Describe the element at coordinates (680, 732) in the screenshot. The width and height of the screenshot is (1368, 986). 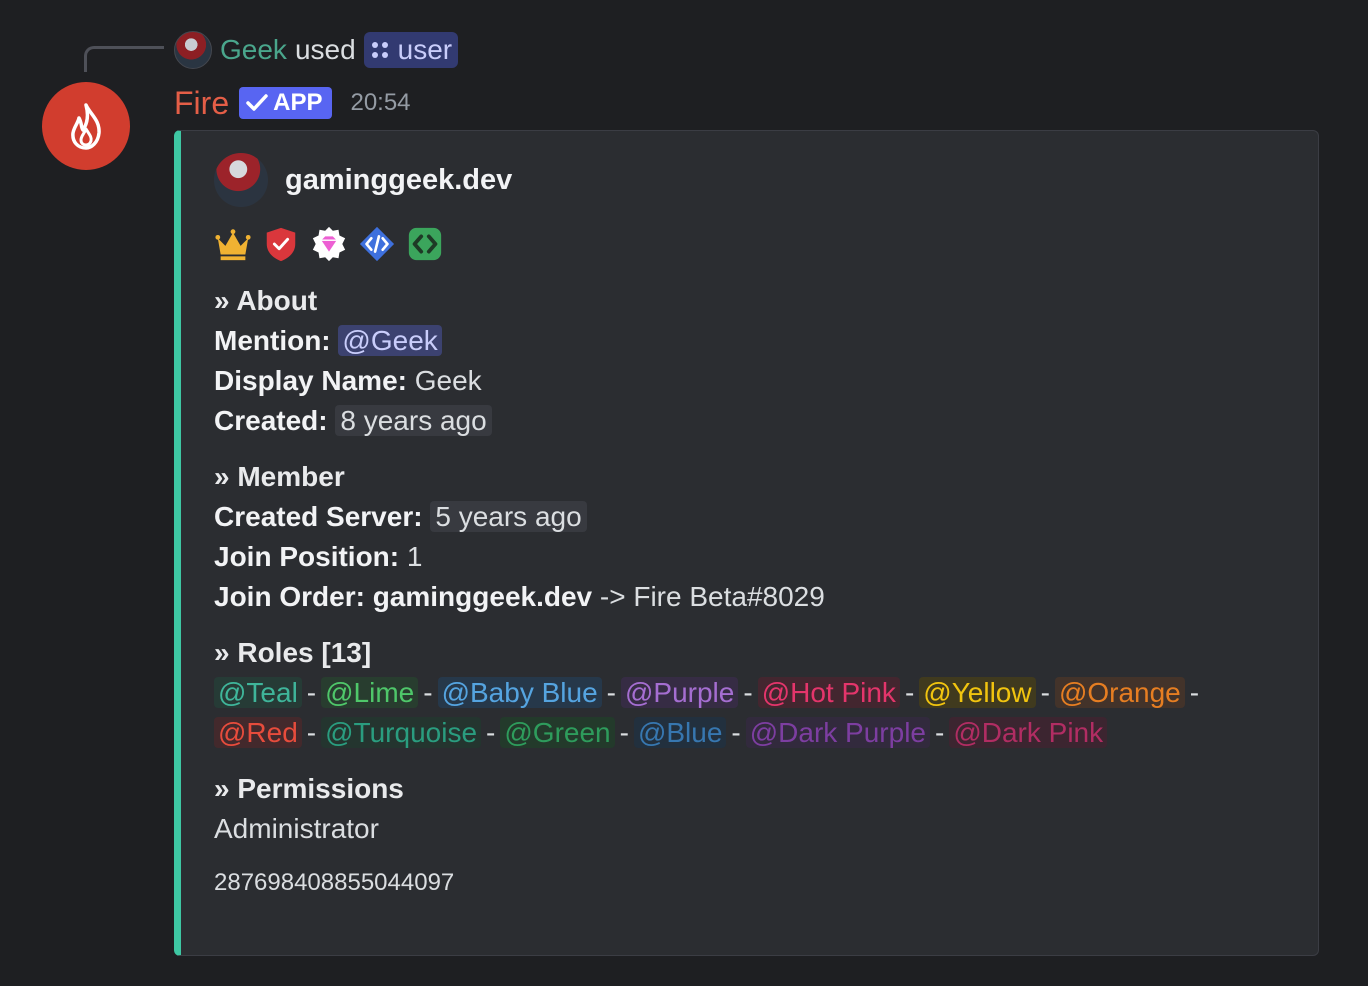
I see `role-mention: @Blue` at that location.